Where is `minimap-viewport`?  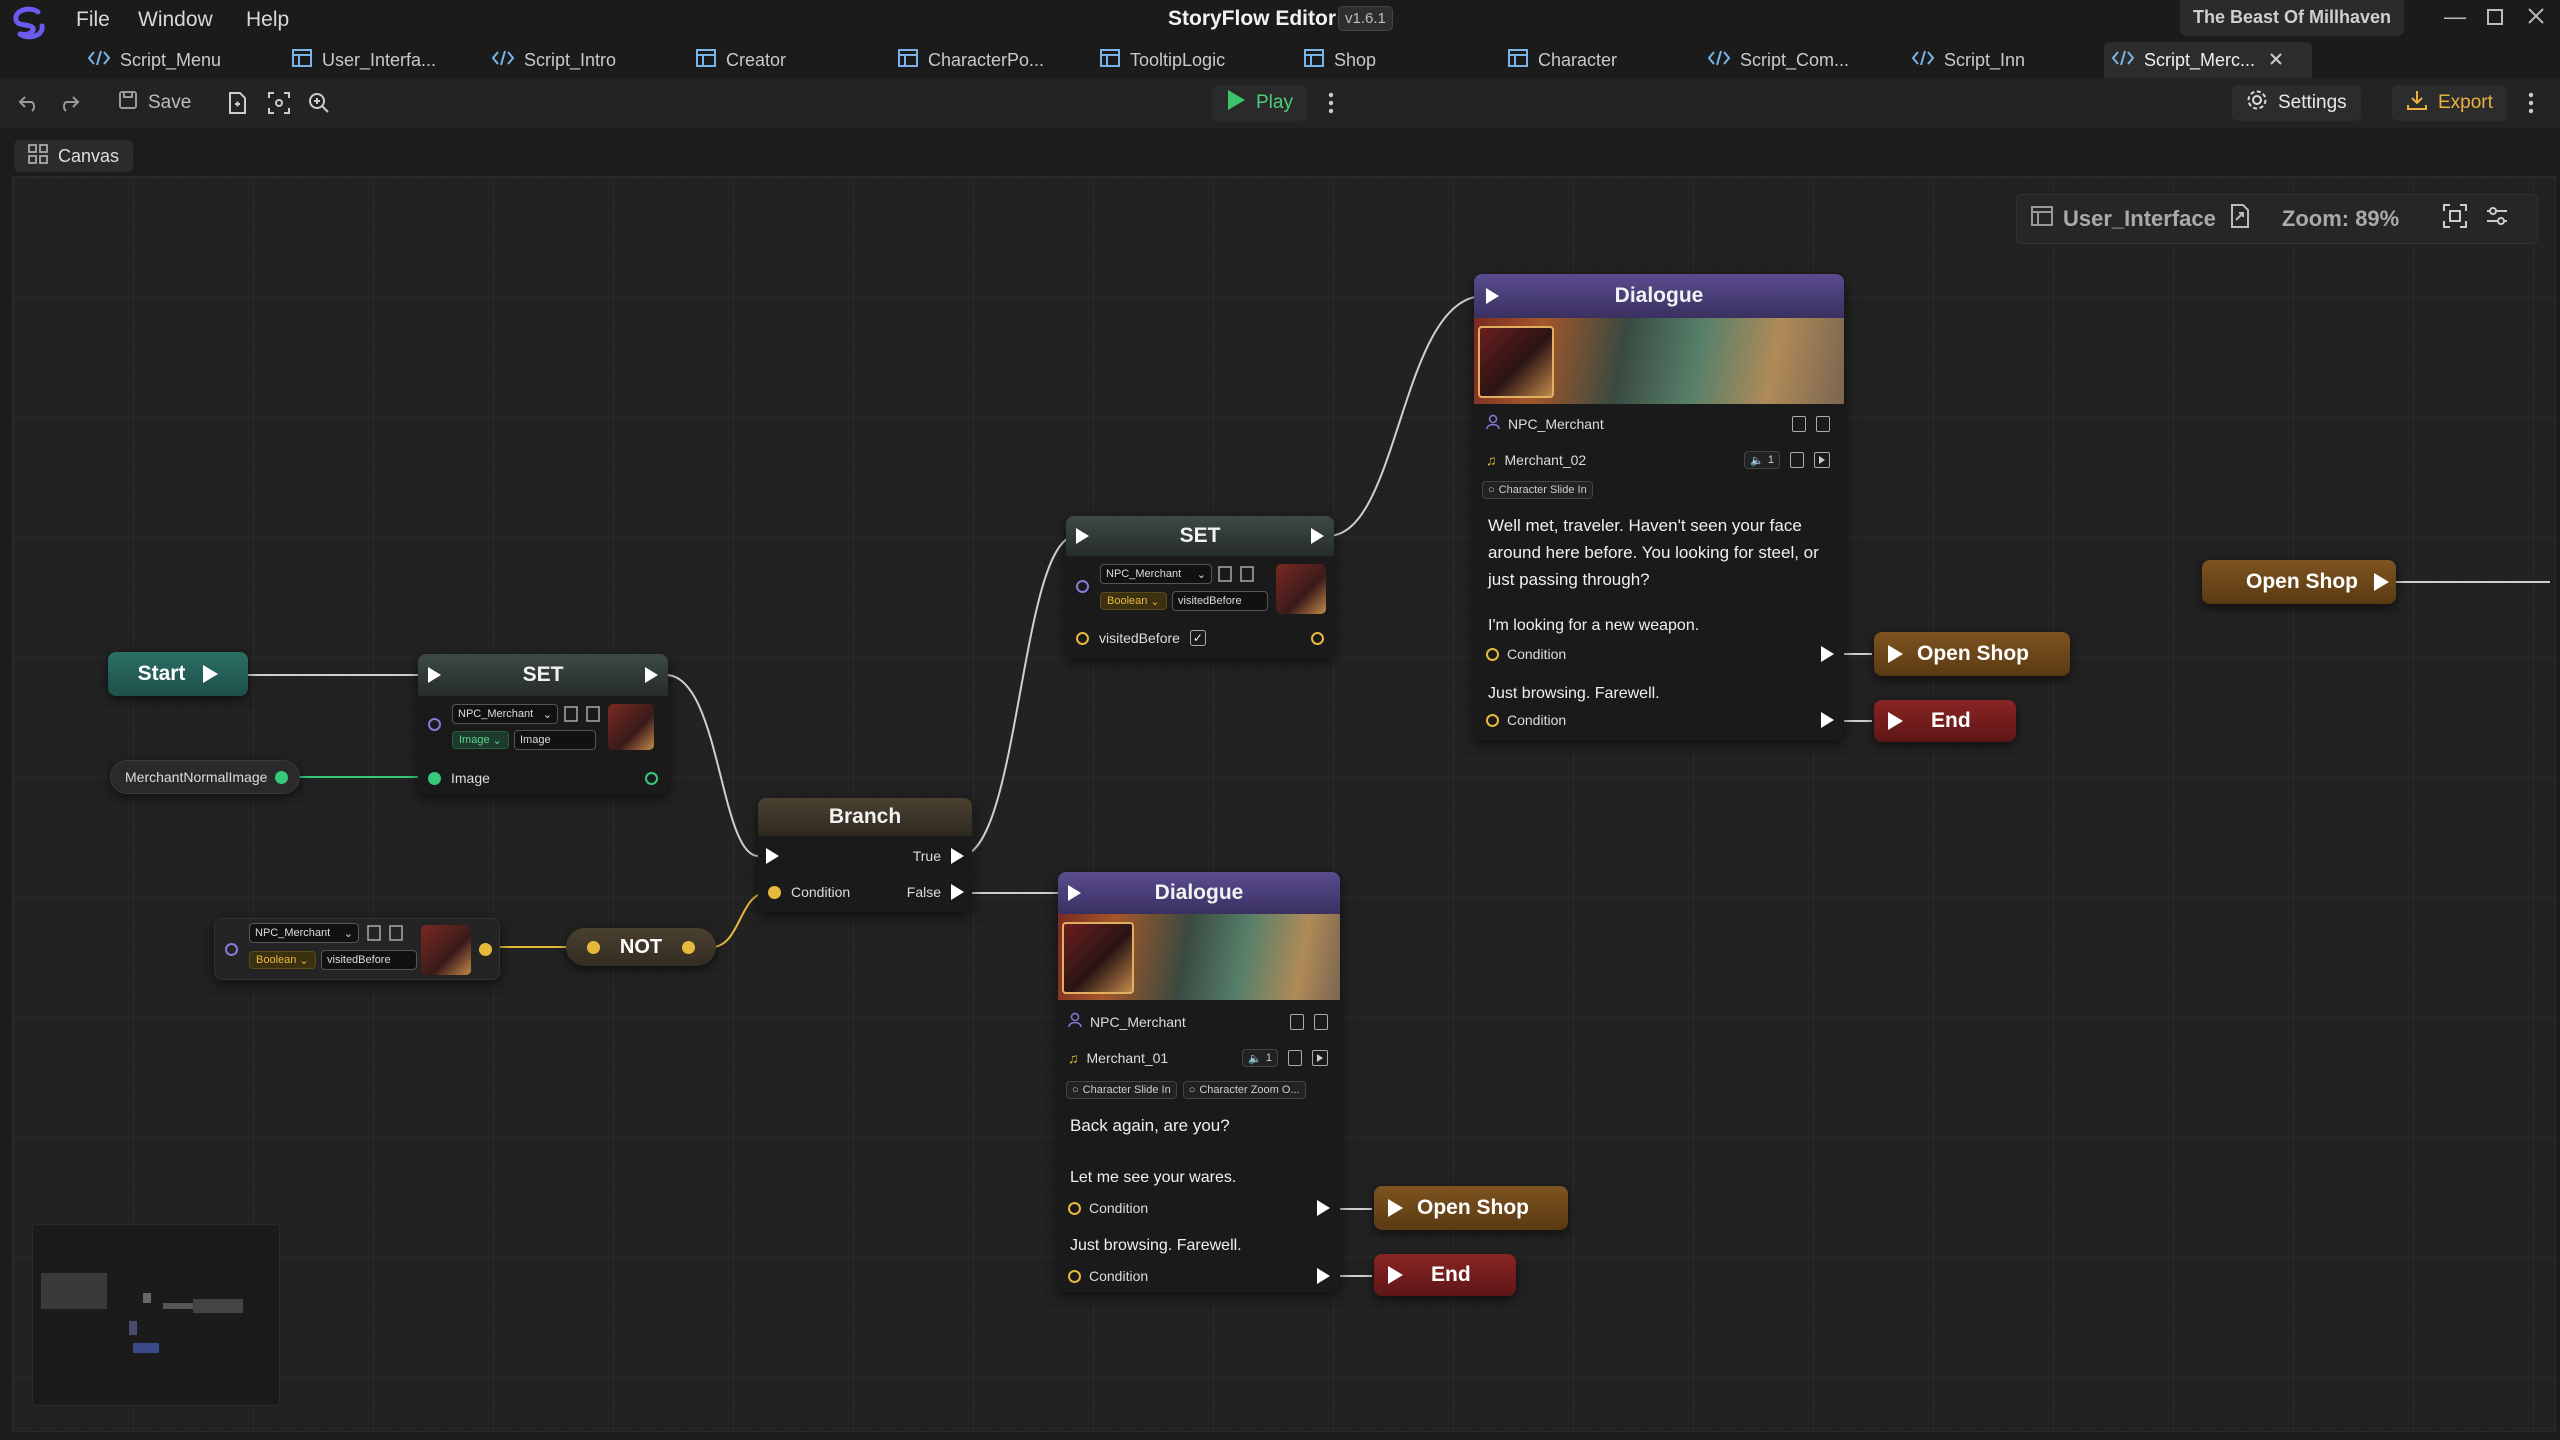 minimap-viewport is located at coordinates (74, 1291).